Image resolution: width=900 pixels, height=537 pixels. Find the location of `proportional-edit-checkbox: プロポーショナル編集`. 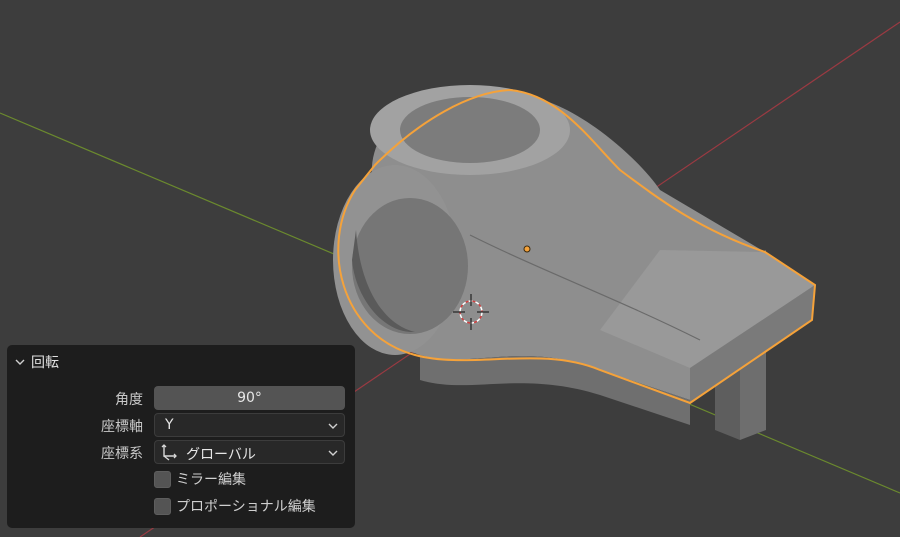

proportional-edit-checkbox: プロポーショナル編集 is located at coordinates (235, 506).